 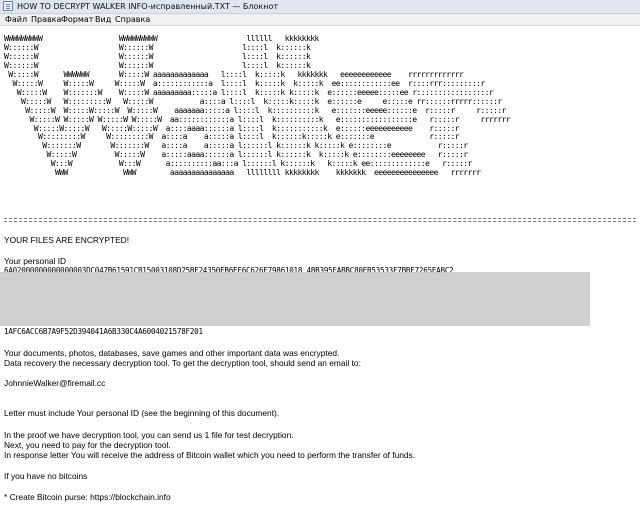 What do you see at coordinates (320, 20) in the screenshot?
I see `menu-bar: Файл Правка Формат Вид Справка` at bounding box center [320, 20].